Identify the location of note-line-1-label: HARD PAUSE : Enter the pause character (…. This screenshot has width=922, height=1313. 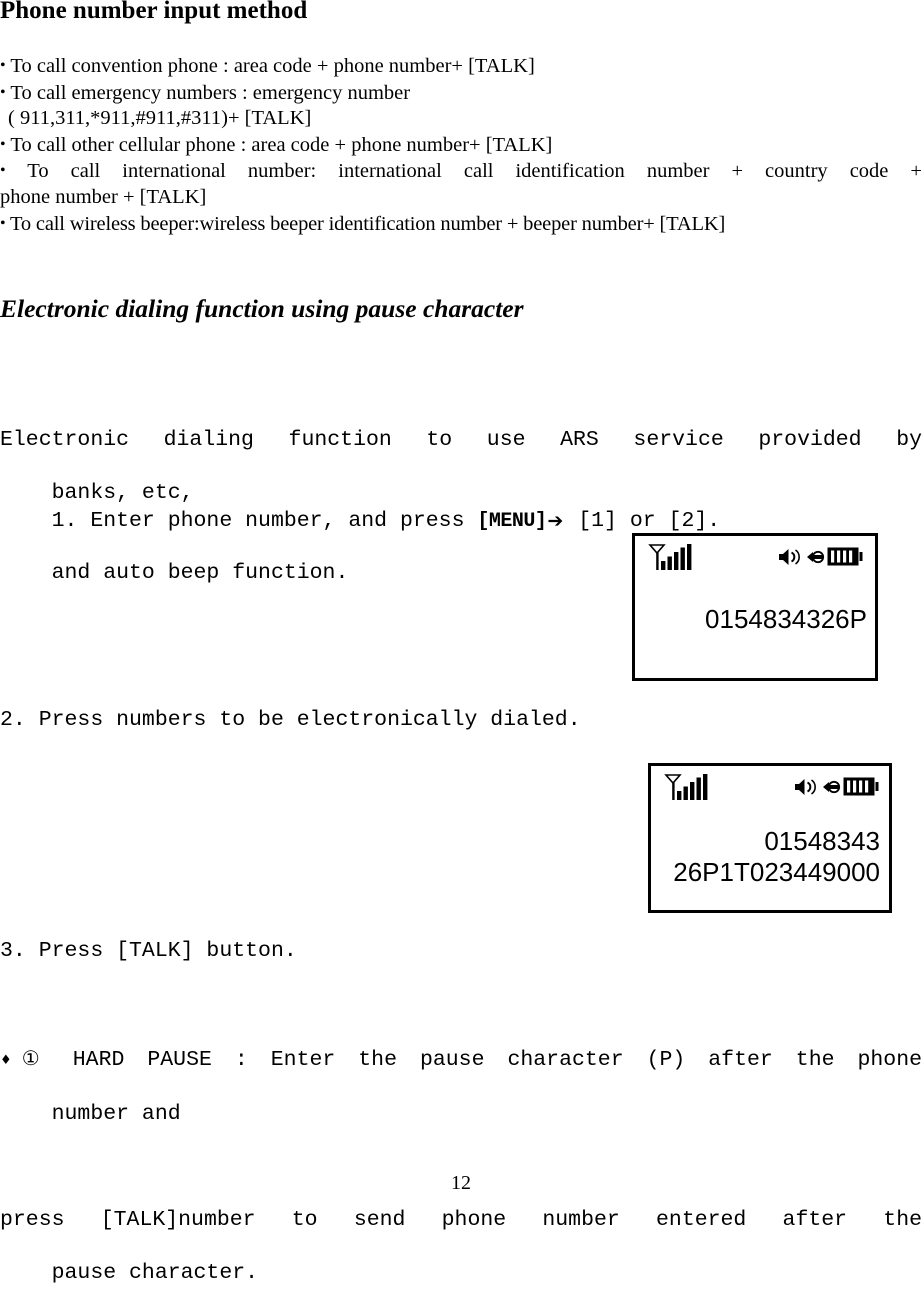
(485, 1060).